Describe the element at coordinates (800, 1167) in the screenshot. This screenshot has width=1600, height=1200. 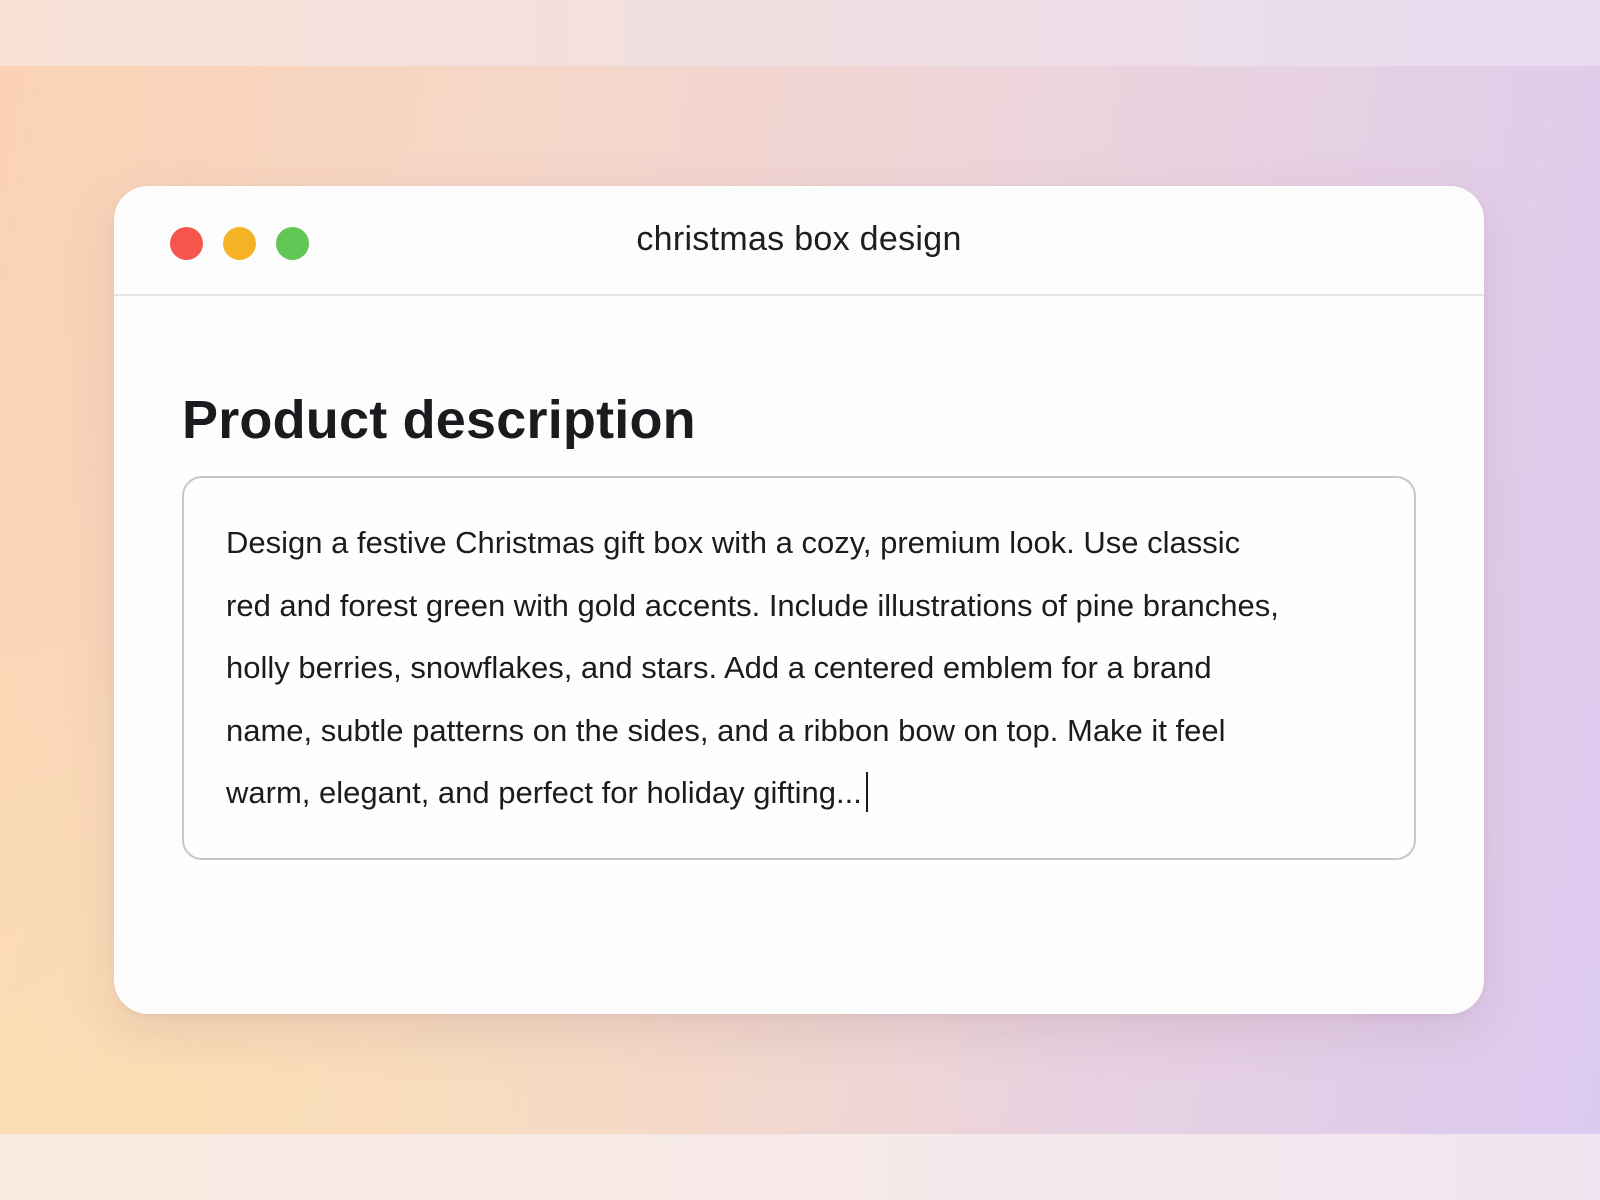
I see `background-bottom-band` at that location.